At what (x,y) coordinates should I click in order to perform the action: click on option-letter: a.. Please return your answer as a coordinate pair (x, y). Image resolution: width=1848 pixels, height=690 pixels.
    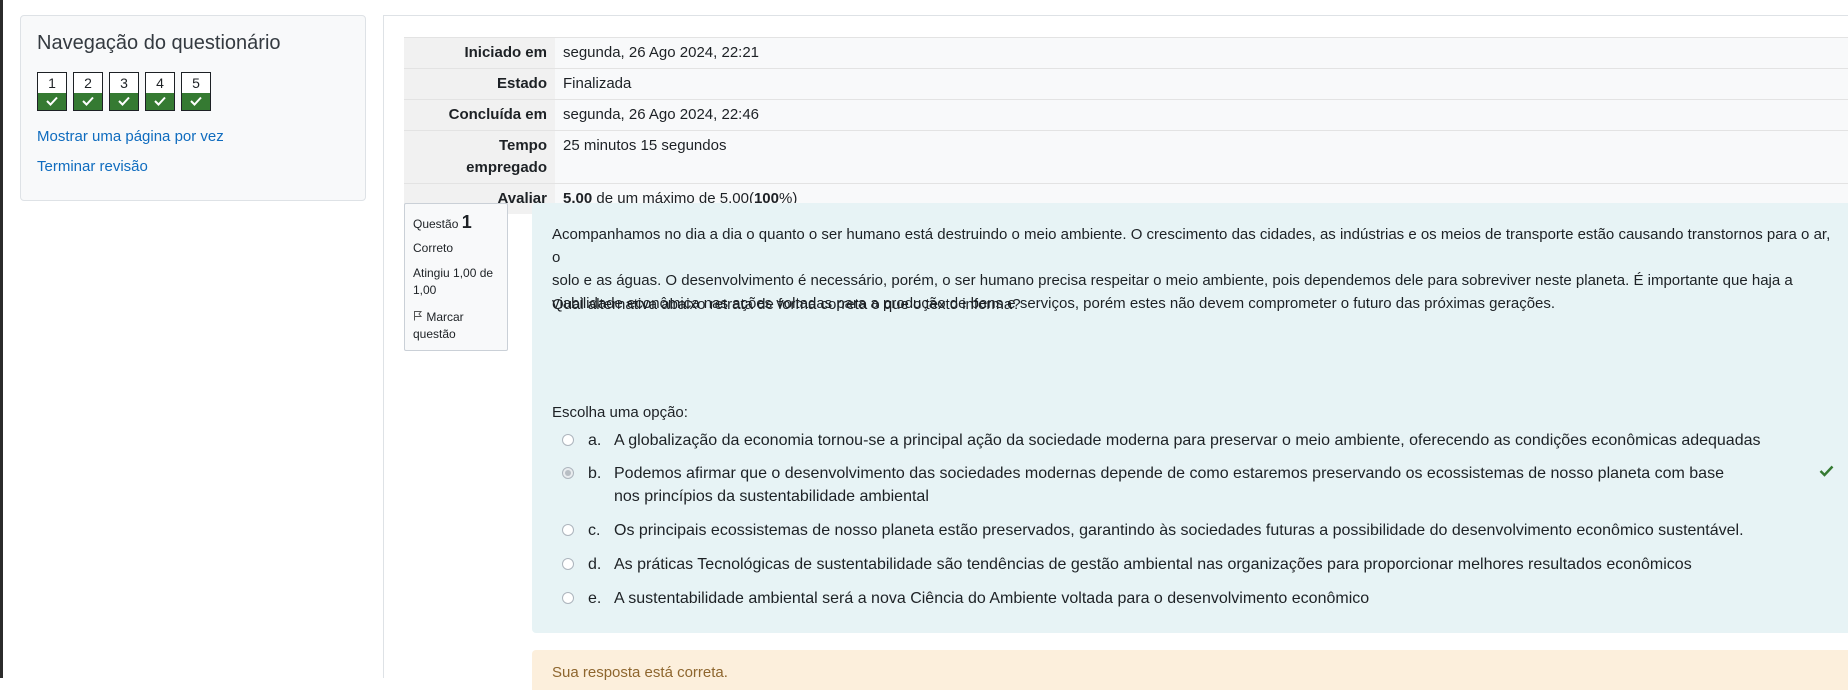
    Looking at the image, I should click on (595, 440).